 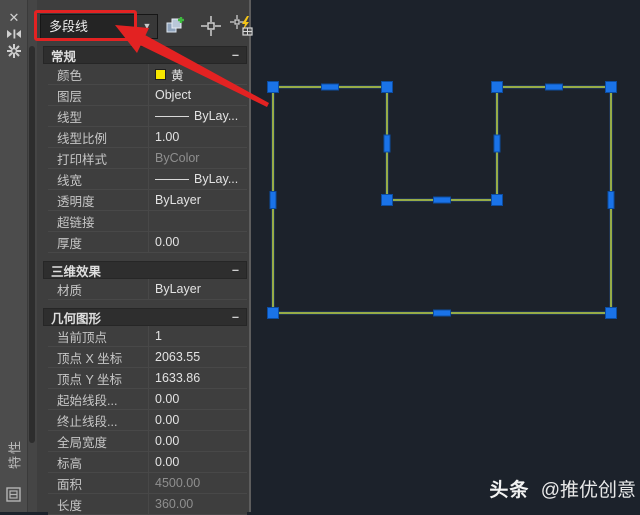 I want to click on row-value: 1, so click(x=197, y=336).